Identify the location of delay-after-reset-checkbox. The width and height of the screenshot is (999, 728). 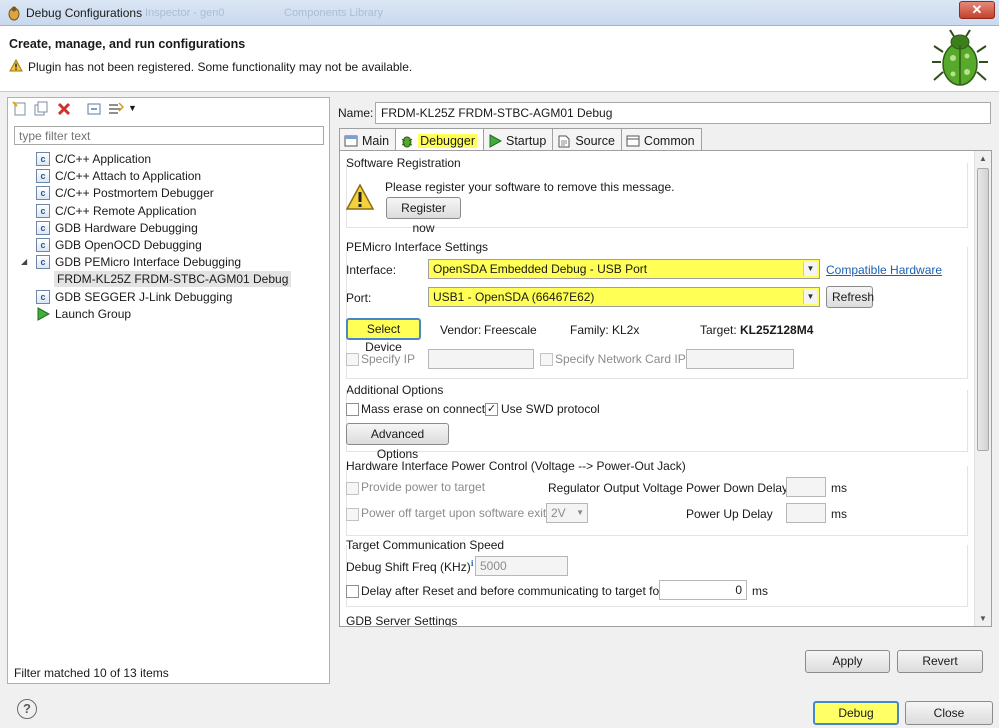
(352, 591).